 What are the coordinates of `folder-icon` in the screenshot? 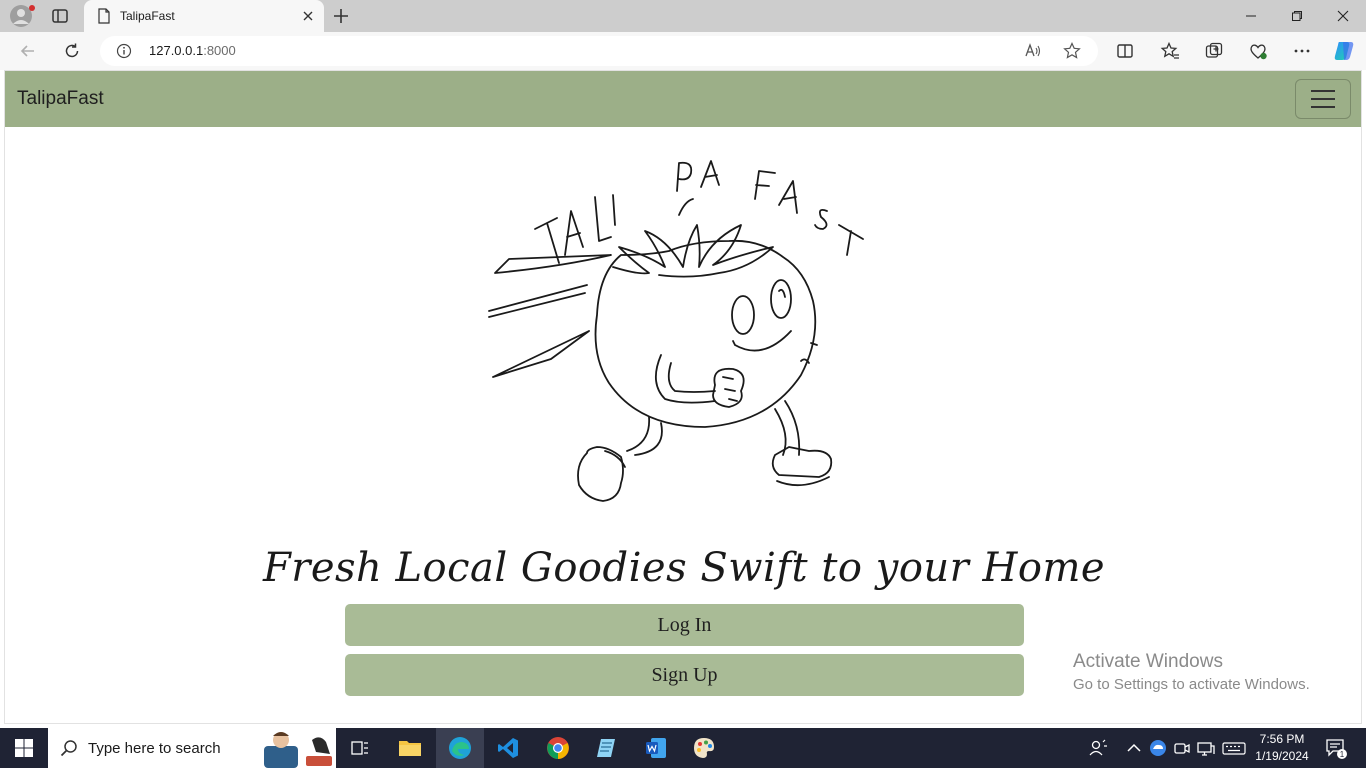 It's located at (410, 748).